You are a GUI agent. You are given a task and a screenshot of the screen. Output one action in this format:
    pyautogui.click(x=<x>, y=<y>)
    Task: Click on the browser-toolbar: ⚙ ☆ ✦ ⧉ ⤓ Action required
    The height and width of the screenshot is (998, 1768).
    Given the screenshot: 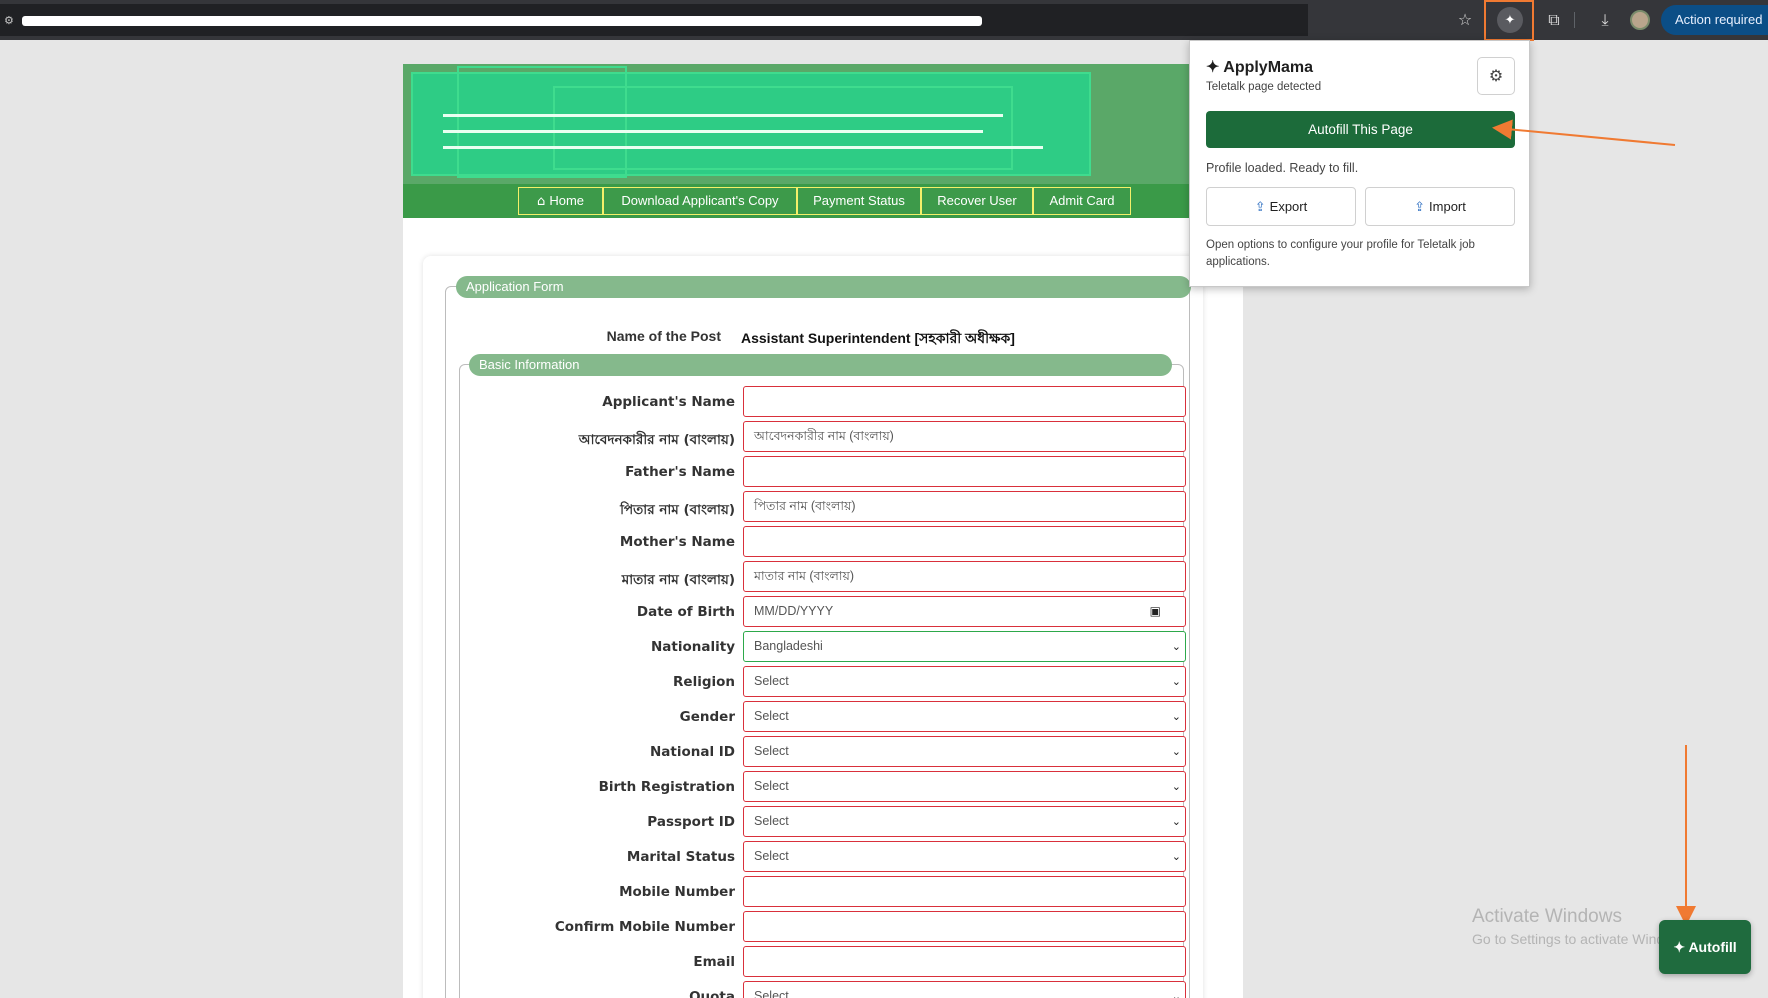 What is the action you would take?
    pyautogui.click(x=884, y=20)
    